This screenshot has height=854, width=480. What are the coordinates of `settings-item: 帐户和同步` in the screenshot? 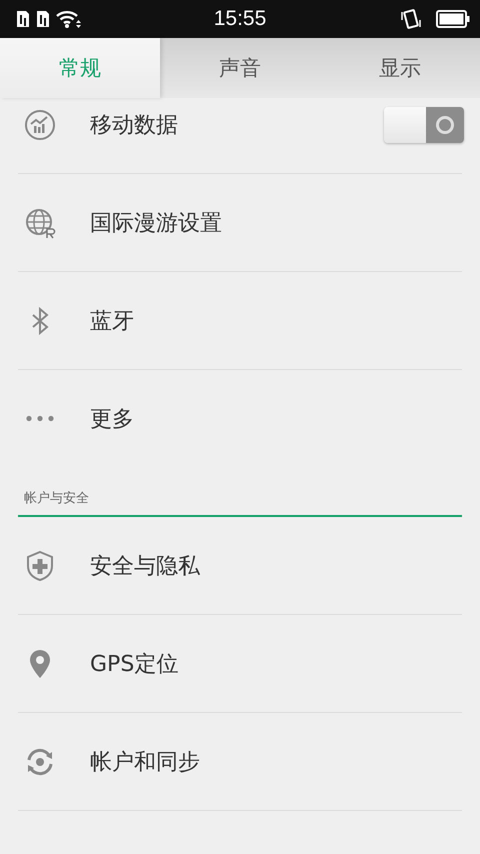 It's located at (240, 761).